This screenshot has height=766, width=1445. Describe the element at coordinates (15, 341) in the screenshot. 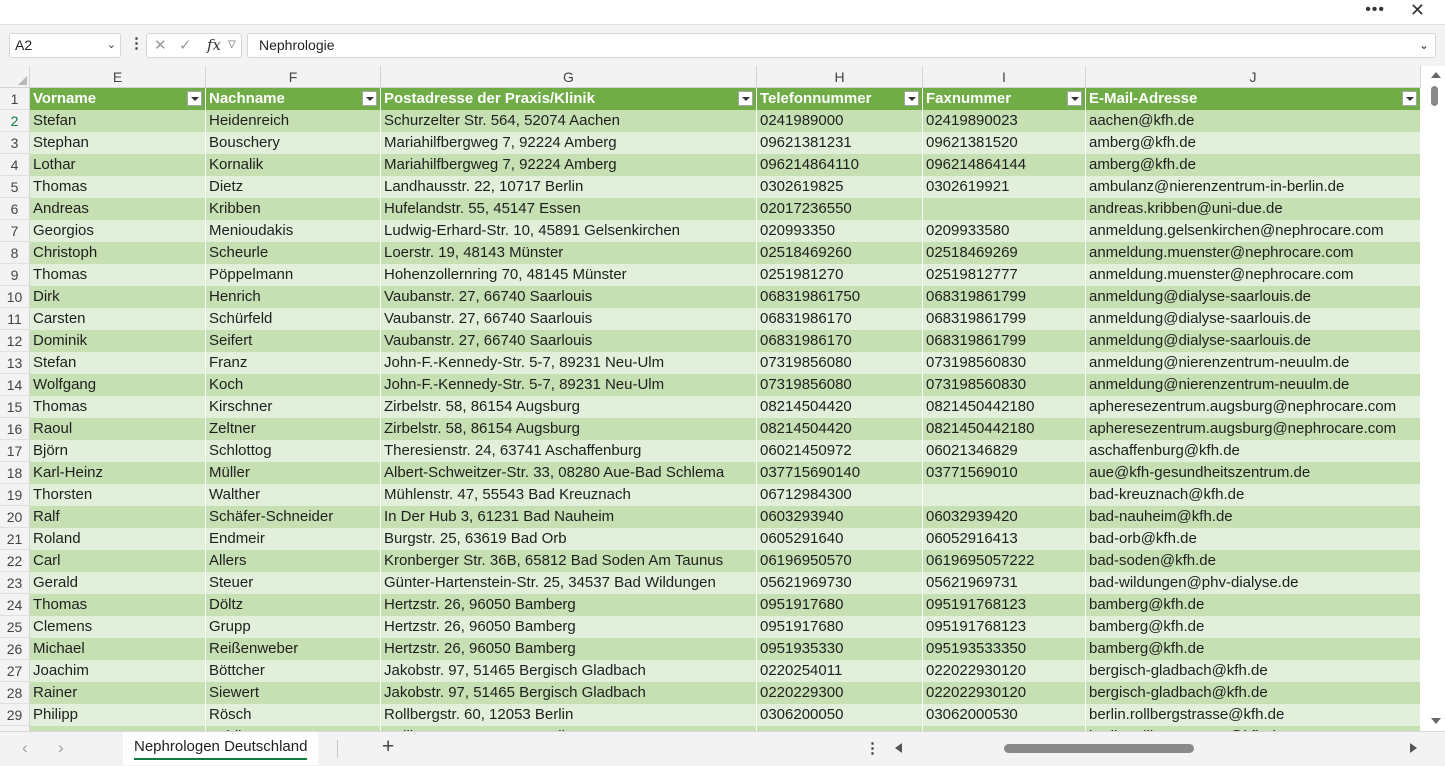

I see `row-header: 12` at that location.